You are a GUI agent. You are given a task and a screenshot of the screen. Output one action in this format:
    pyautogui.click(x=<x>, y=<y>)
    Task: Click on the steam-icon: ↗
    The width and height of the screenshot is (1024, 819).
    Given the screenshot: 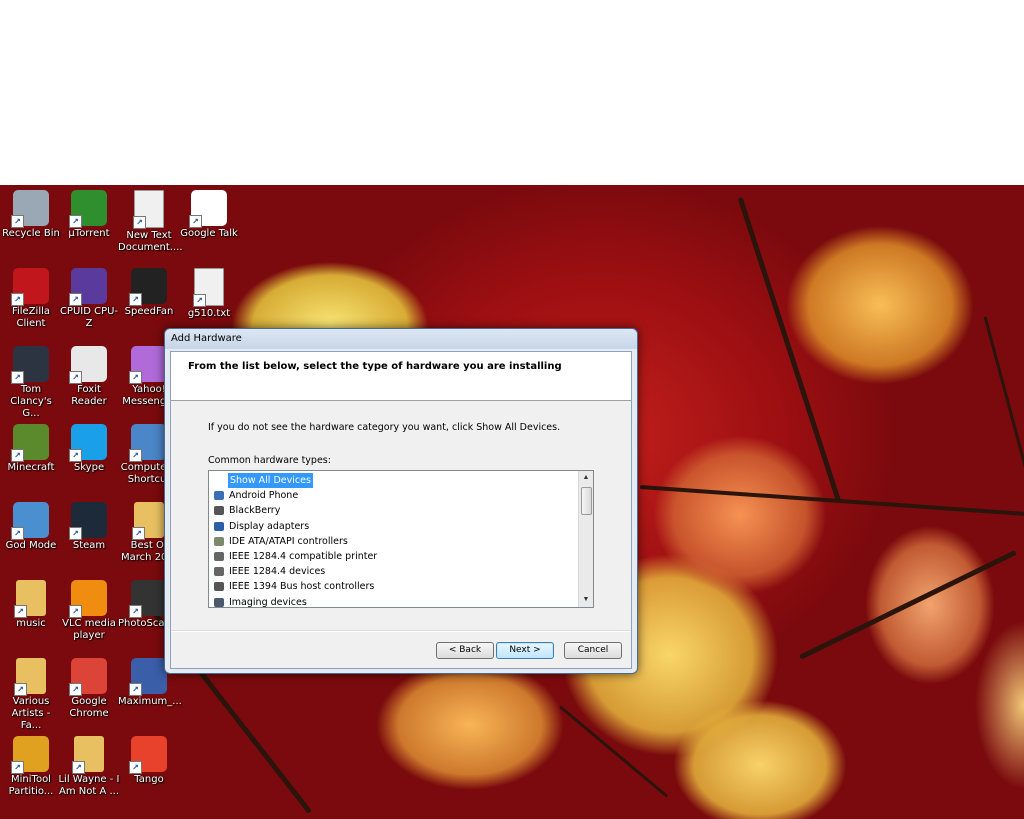 What is the action you would take?
    pyautogui.click(x=88, y=521)
    